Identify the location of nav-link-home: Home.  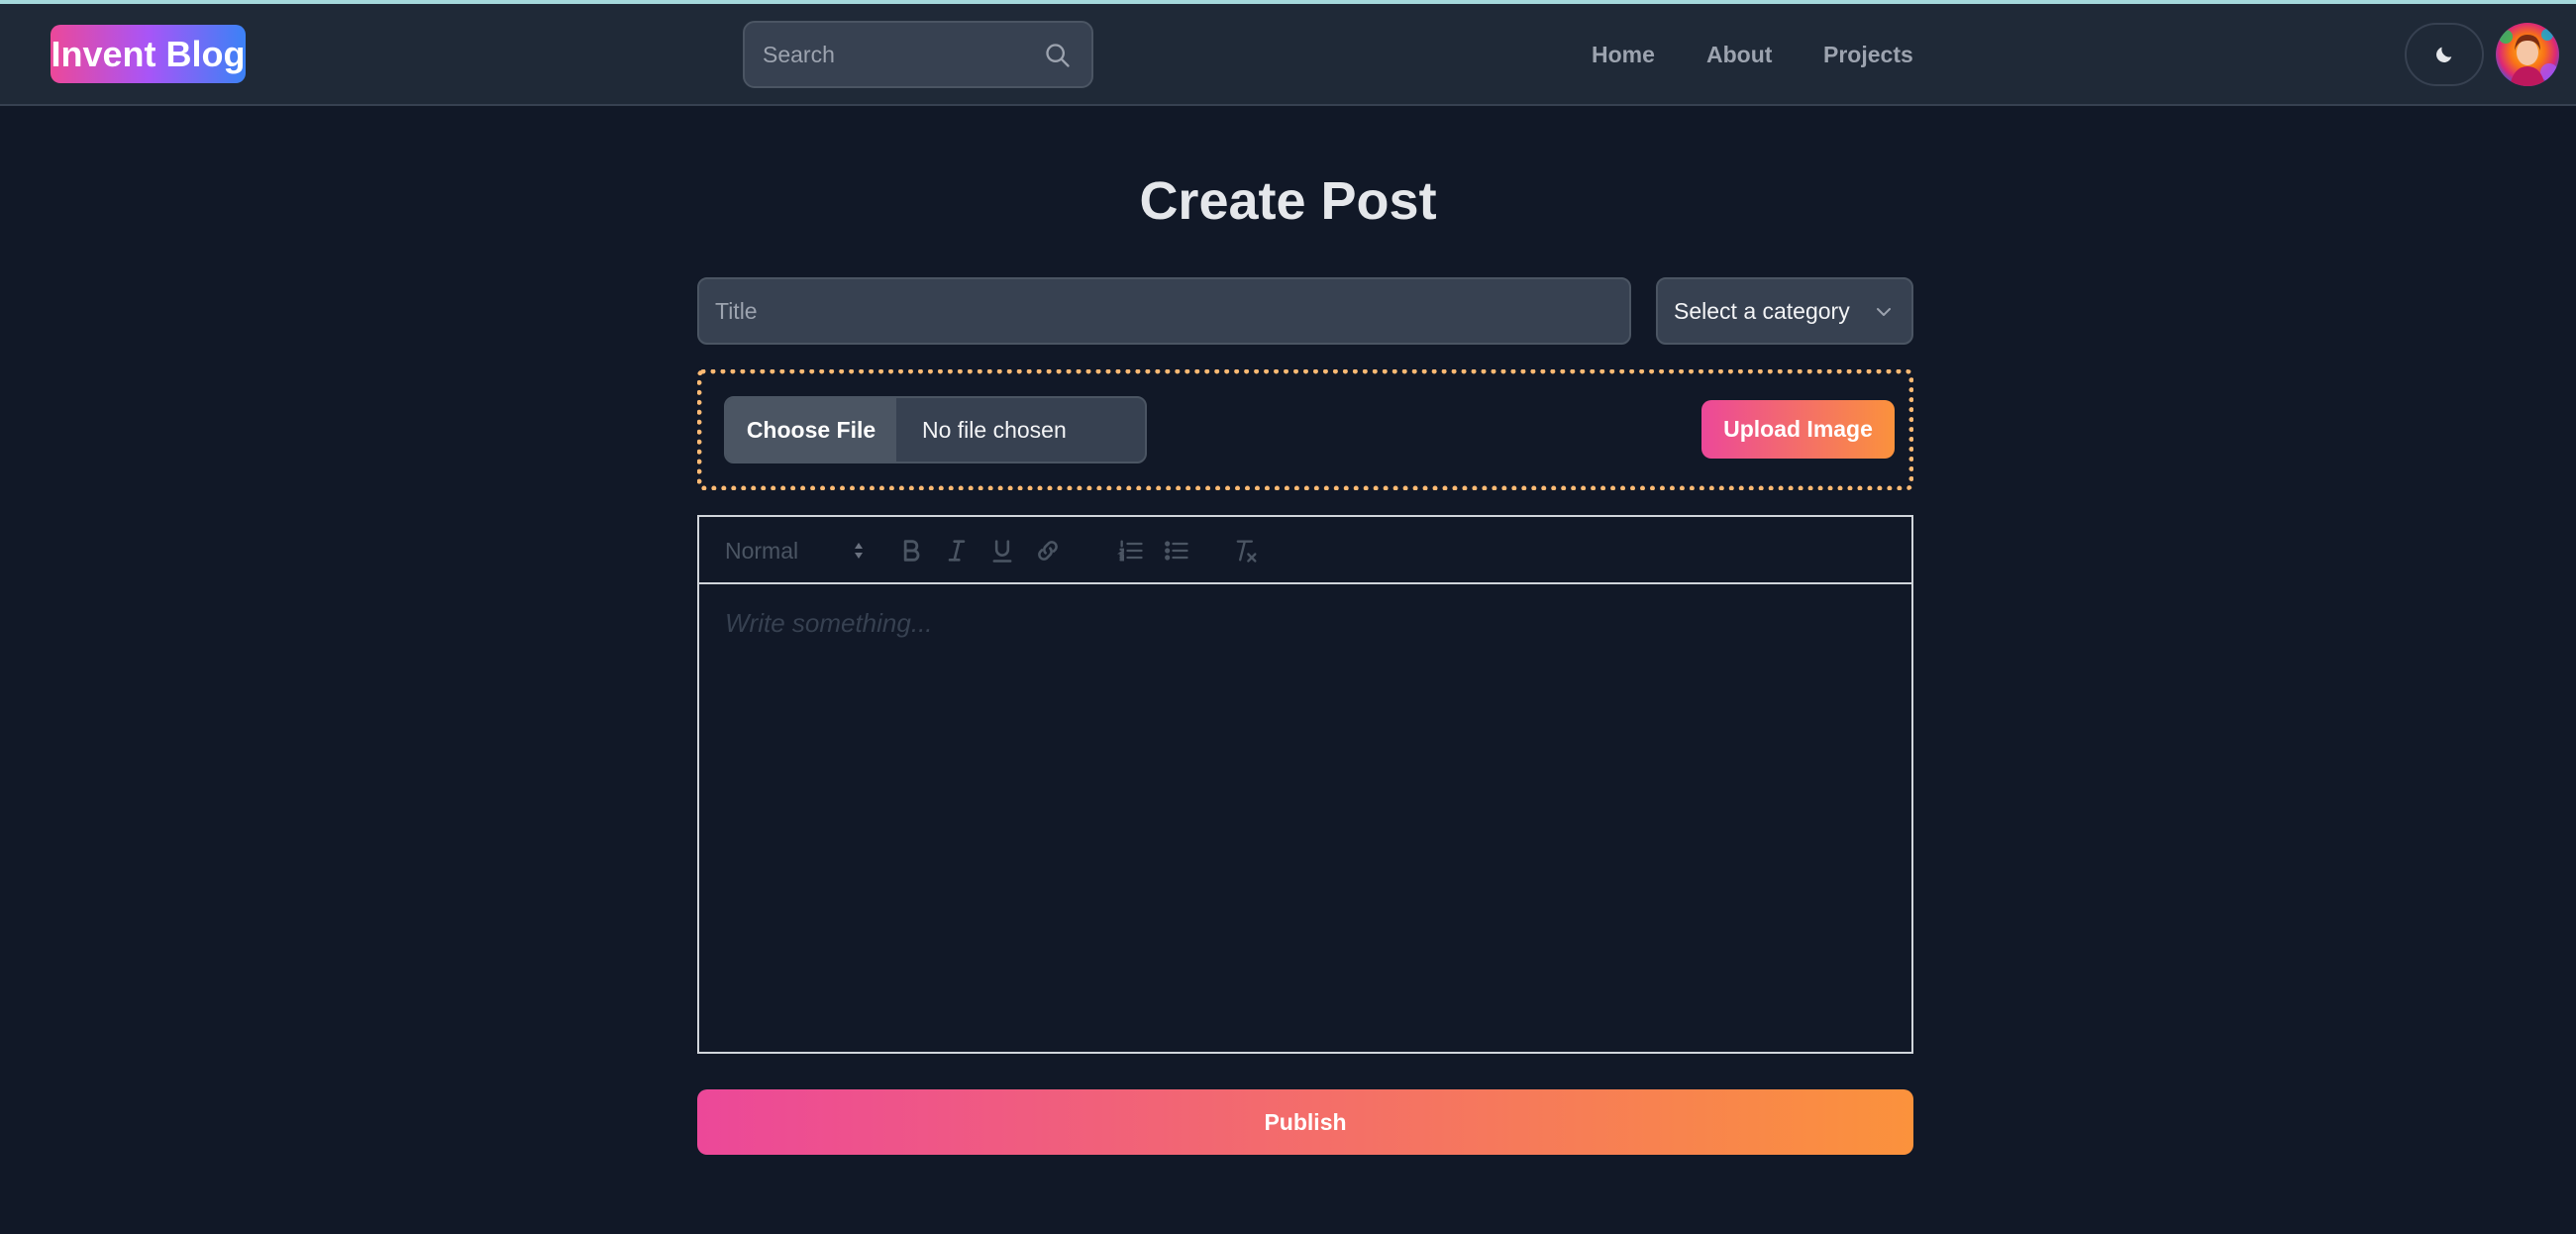
(1623, 55).